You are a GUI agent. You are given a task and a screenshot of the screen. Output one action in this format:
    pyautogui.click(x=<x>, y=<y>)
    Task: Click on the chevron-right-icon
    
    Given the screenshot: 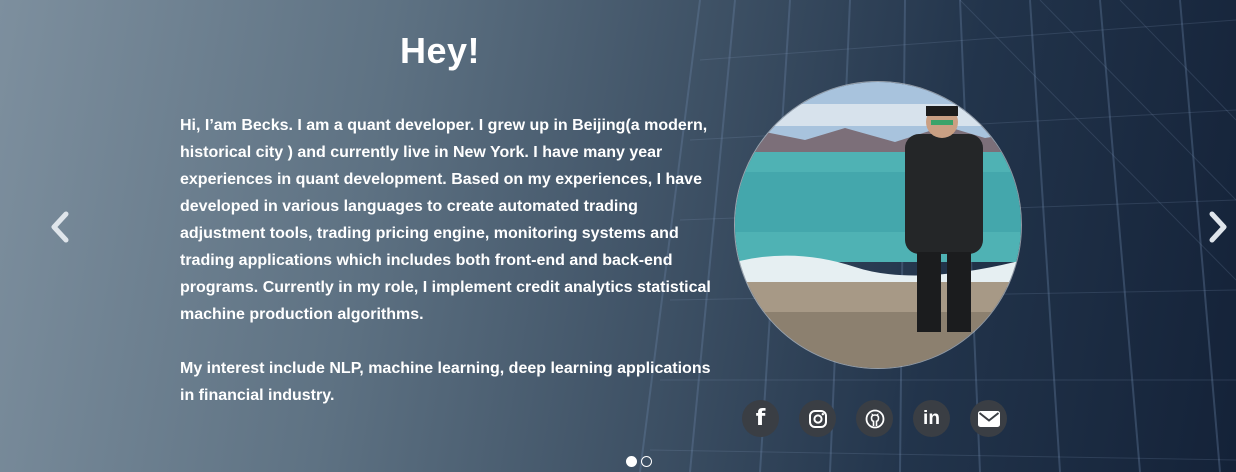 What is the action you would take?
    pyautogui.click(x=1218, y=227)
    